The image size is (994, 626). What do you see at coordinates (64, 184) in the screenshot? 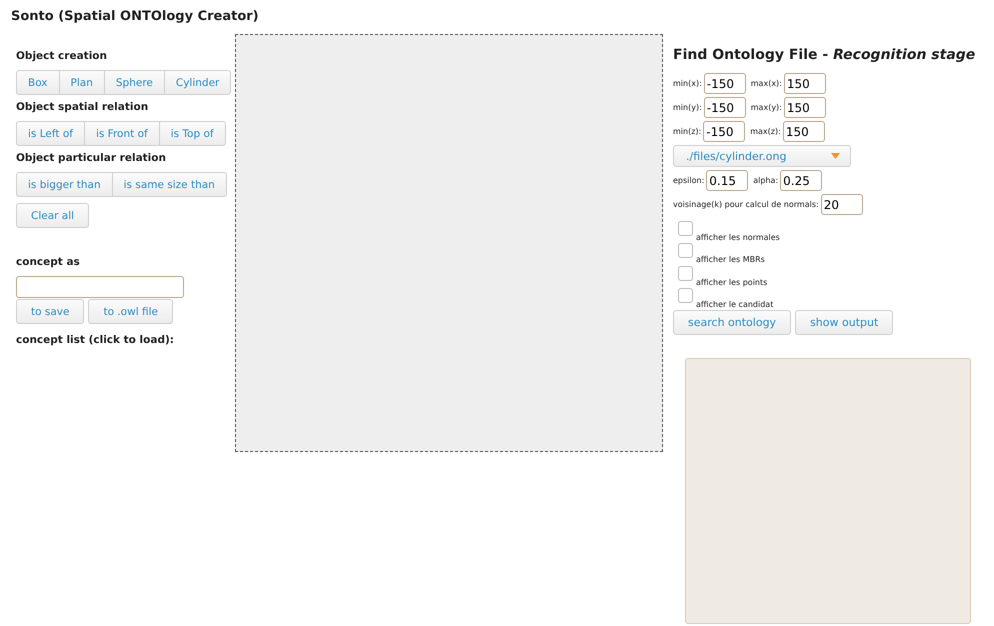
I see `toolbar-button: is bigger than` at bounding box center [64, 184].